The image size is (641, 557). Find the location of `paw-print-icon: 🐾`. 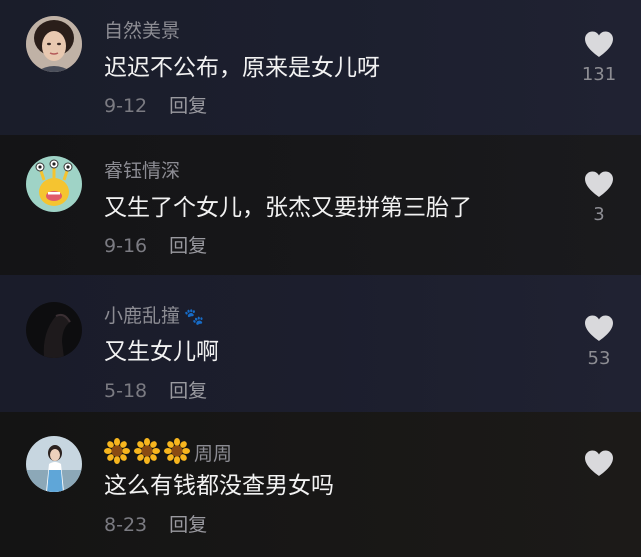

paw-print-icon: 🐾 is located at coordinates (194, 316).